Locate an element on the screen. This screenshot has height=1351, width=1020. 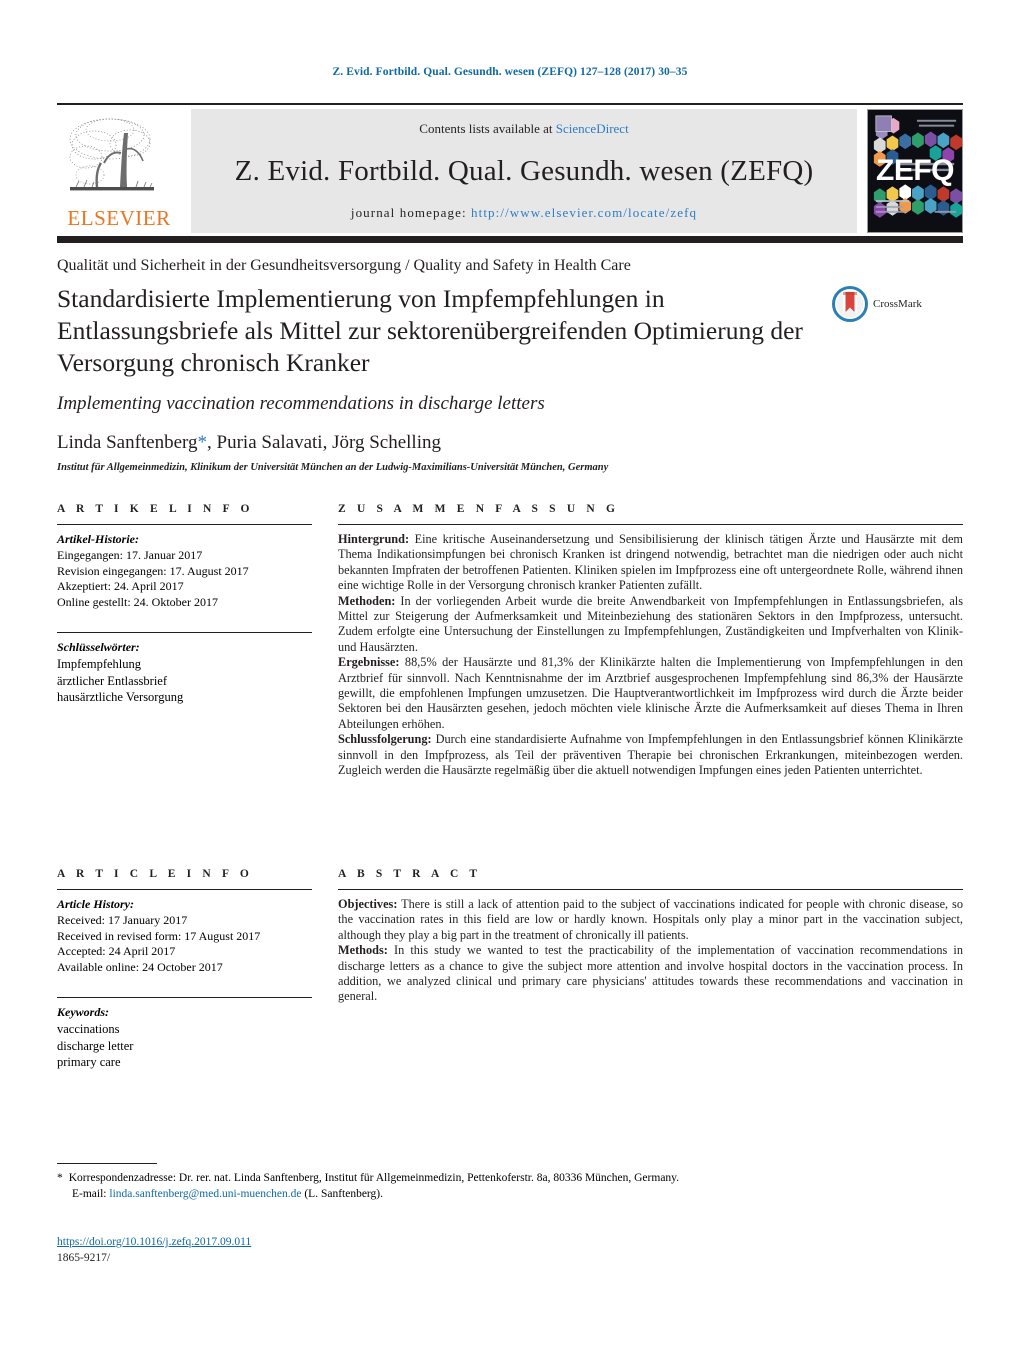
elsevier-logo: ELSEVIER is located at coordinates (119, 171).